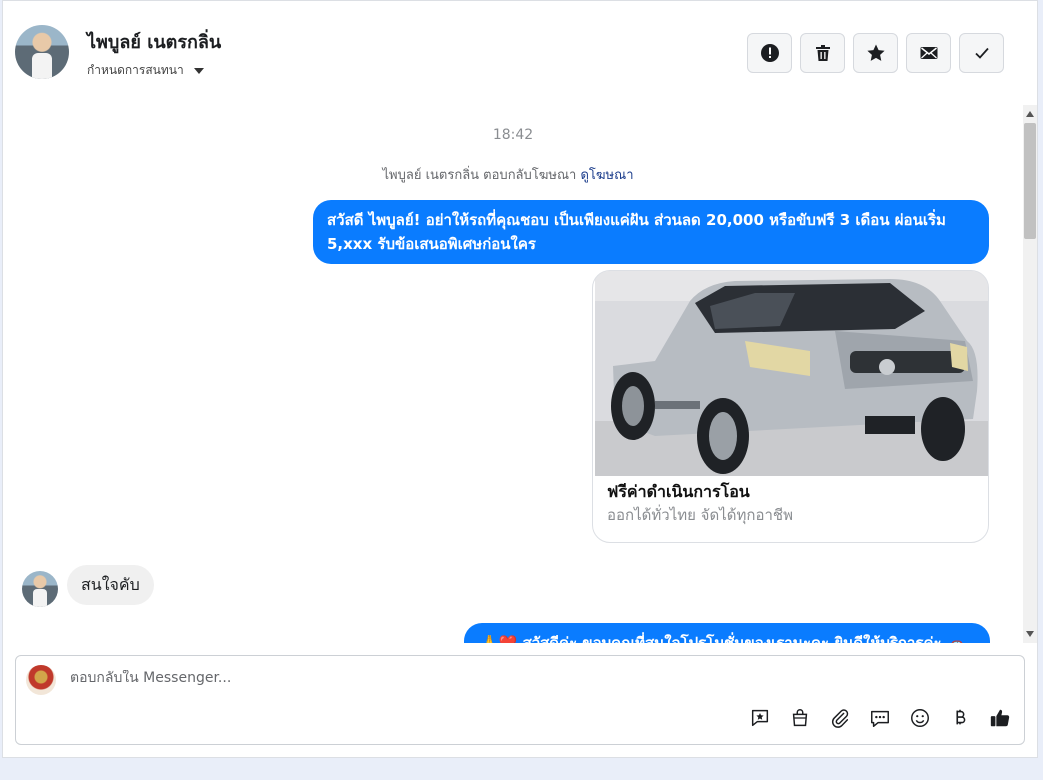  What do you see at coordinates (135, 70) in the screenshot?
I see `assign-label: กำหนดการสนทนา` at bounding box center [135, 70].